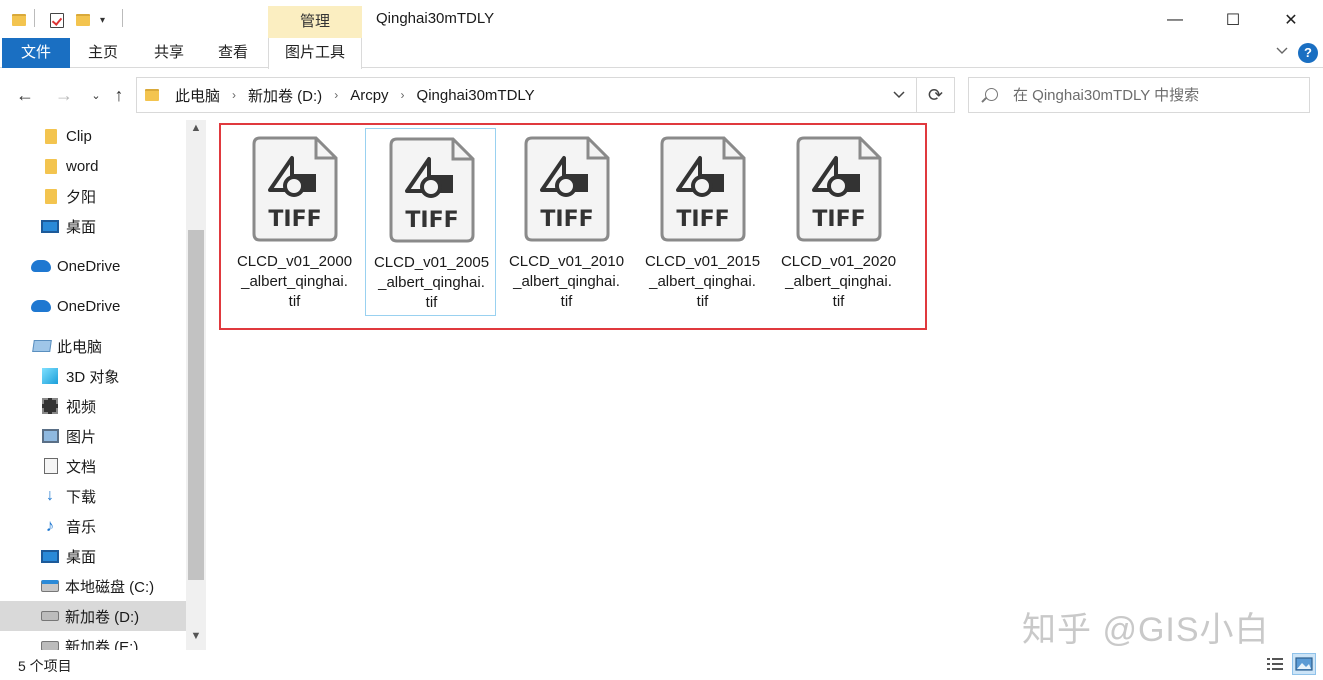 The width and height of the screenshot is (1323, 680). What do you see at coordinates (93, 496) in the screenshot?
I see `sidebar-item-downloads: ↓下载` at bounding box center [93, 496].